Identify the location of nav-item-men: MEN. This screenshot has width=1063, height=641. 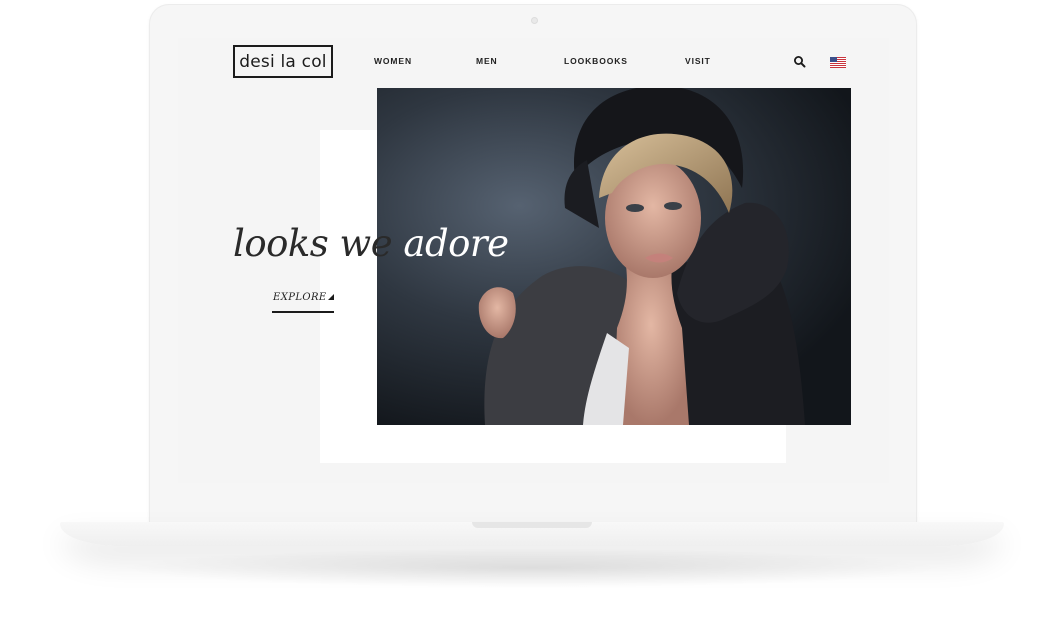
(487, 61).